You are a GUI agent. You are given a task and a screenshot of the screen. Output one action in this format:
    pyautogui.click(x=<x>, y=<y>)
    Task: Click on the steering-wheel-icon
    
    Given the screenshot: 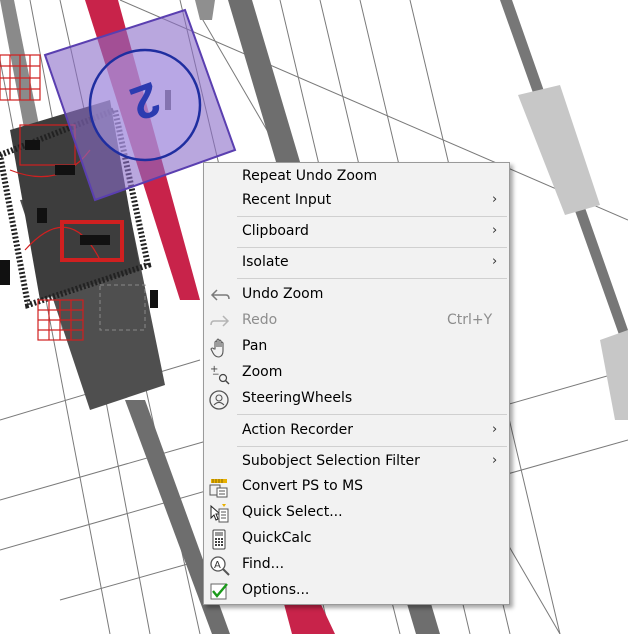 What is the action you would take?
    pyautogui.click(x=220, y=400)
    